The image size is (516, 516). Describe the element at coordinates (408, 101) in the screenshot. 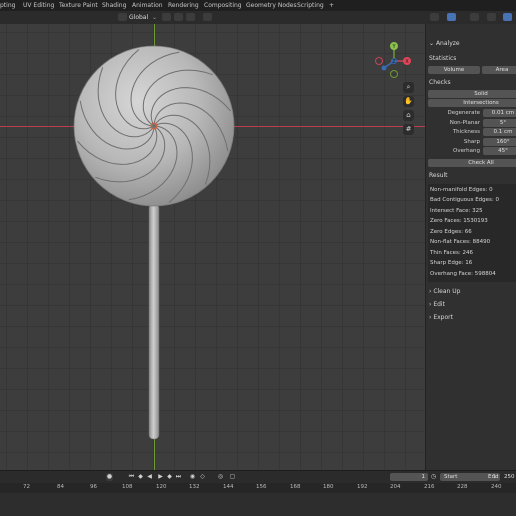

I see `pan-hand-icon: ✋` at that location.